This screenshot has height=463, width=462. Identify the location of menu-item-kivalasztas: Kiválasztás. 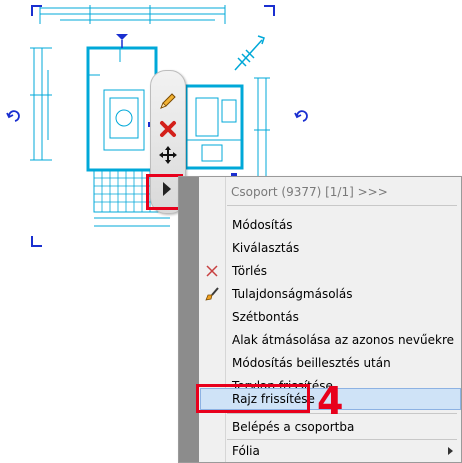
(330, 248).